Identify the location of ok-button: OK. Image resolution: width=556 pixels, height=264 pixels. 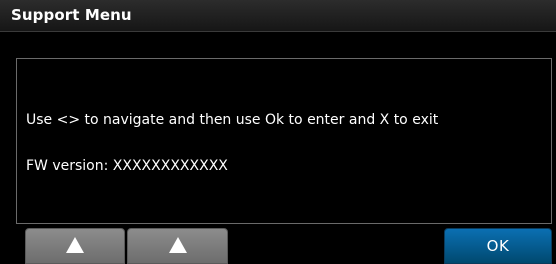
(498, 246).